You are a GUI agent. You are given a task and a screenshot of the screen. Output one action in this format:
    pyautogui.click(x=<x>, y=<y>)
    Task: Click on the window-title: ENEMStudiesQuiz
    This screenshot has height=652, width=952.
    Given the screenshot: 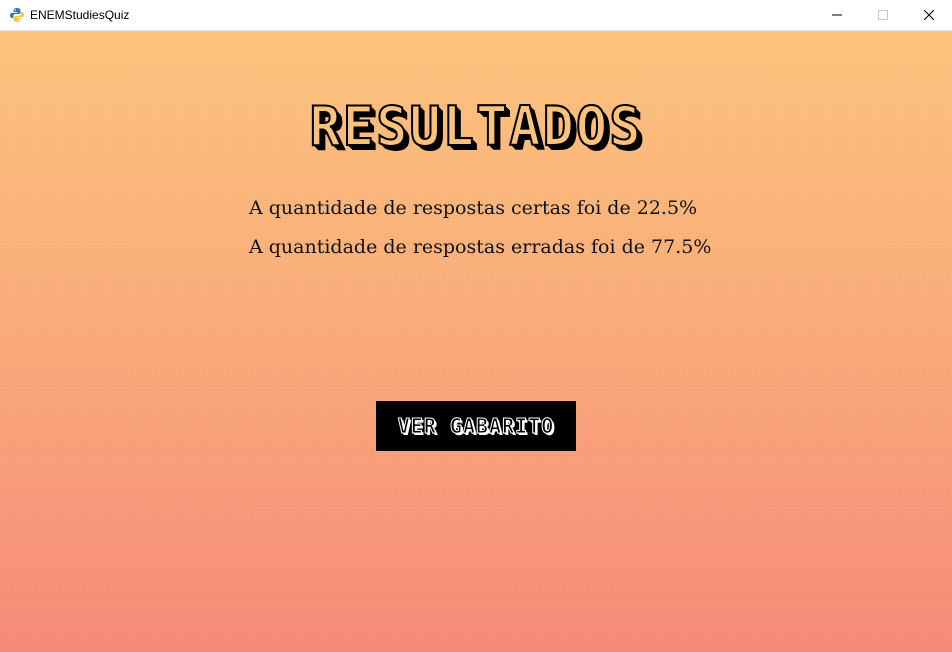 What is the action you would take?
    pyautogui.click(x=80, y=15)
    